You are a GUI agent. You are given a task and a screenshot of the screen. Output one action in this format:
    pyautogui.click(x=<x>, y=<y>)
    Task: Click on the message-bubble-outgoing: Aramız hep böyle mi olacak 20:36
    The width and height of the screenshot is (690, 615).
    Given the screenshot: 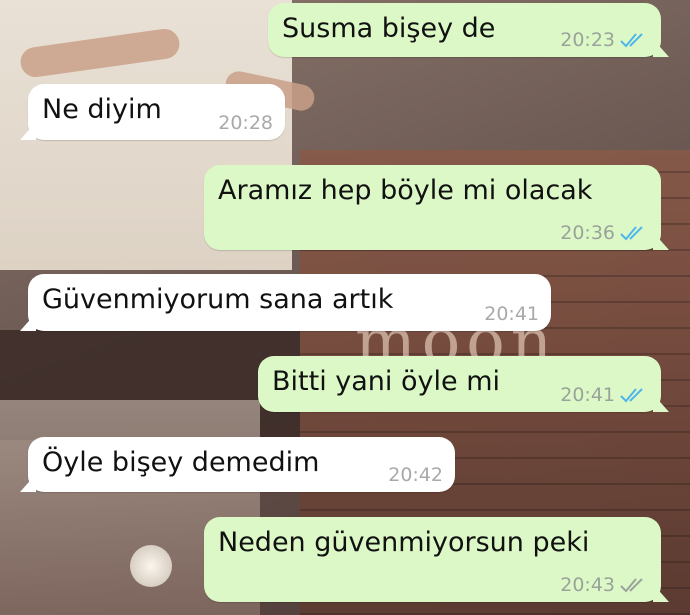 What is the action you would take?
    pyautogui.click(x=436, y=207)
    